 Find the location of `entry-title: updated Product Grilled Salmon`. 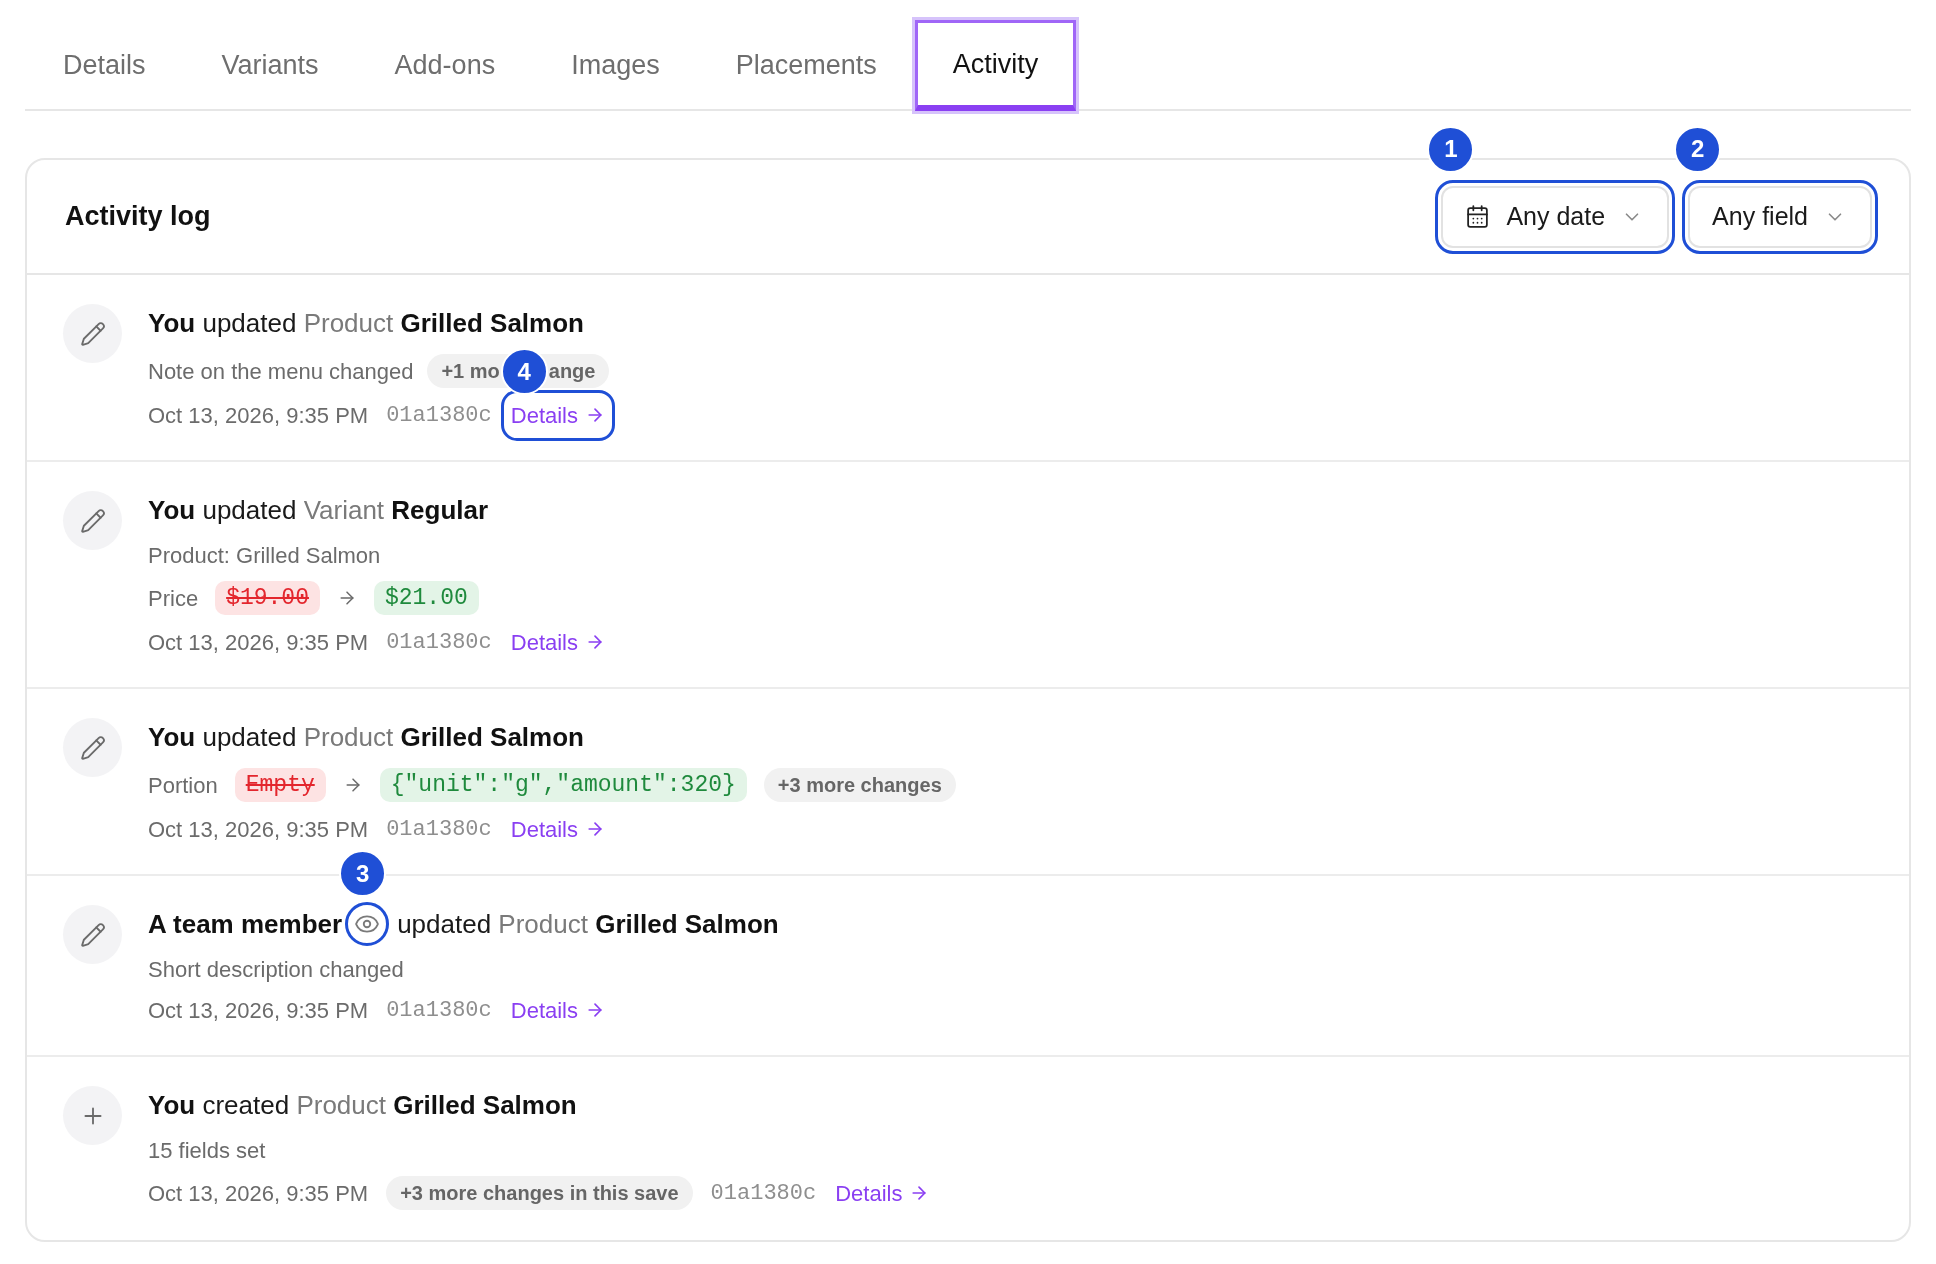

entry-title: updated Product Grilled Salmon is located at coordinates (588, 924).